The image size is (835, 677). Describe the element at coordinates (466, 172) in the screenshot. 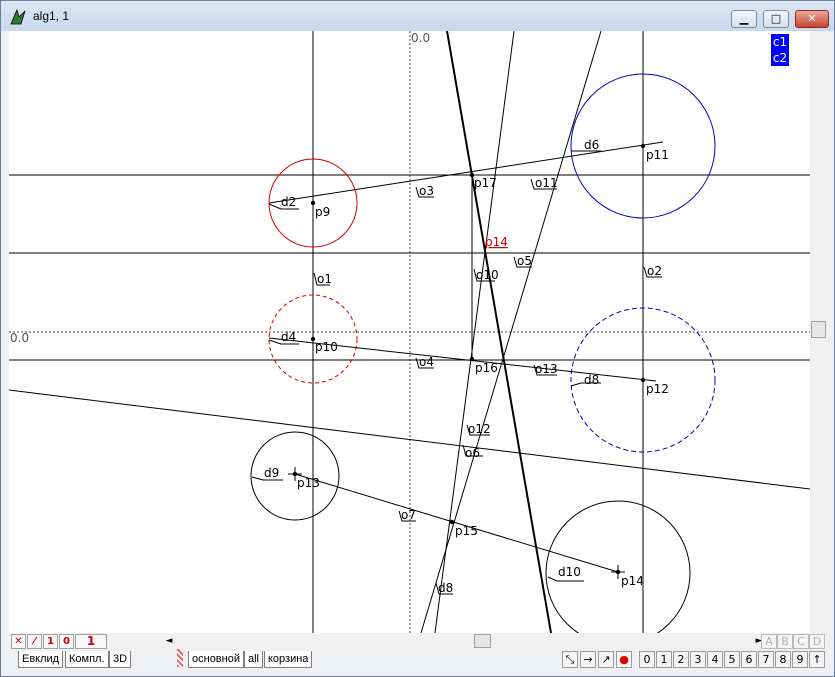

I see `segment-o3` at that location.